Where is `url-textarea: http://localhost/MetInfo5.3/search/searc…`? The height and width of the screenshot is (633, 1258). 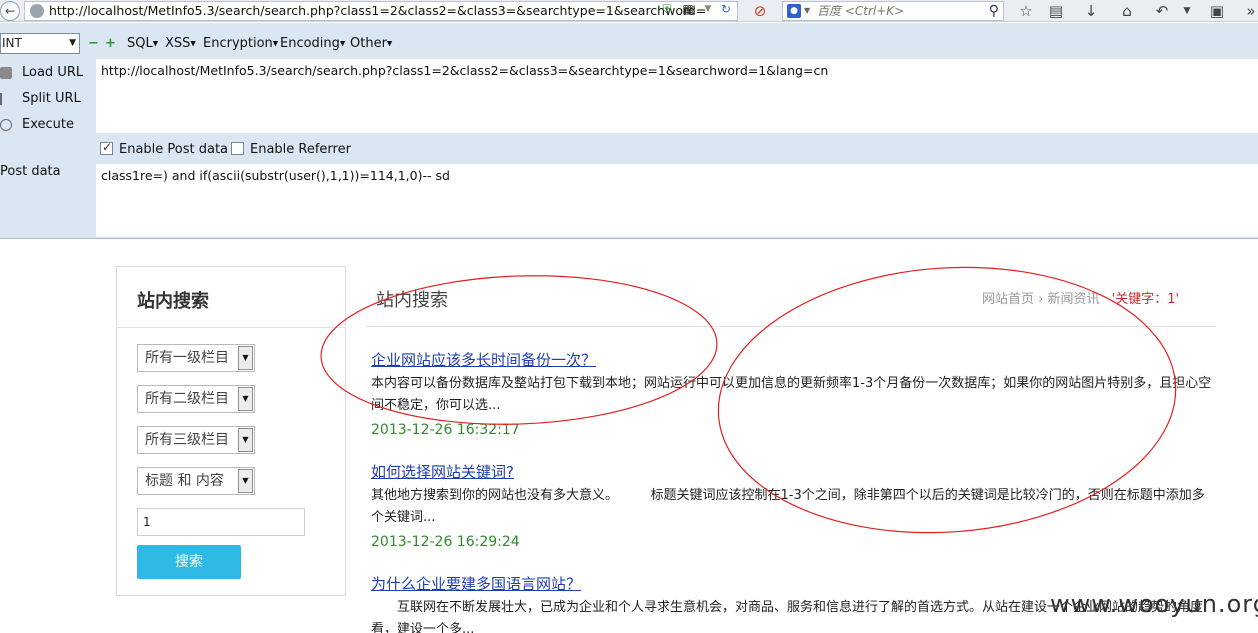
url-textarea: http://localhost/MetInfo5.3/search/searc… is located at coordinates (677, 96).